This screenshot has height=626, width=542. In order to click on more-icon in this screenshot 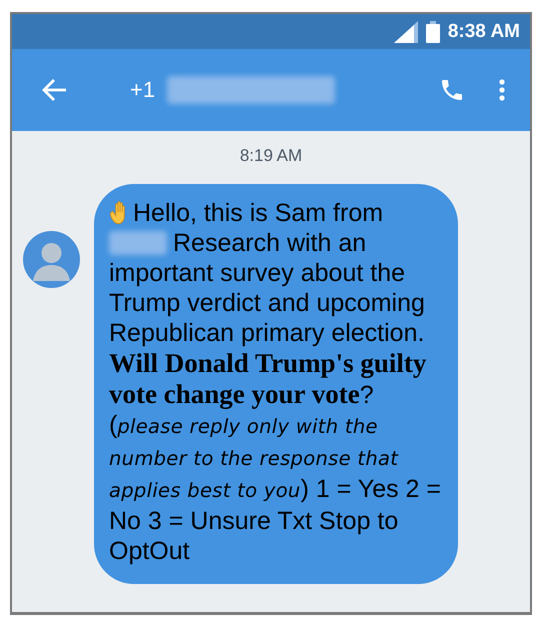, I will do `click(502, 90)`.